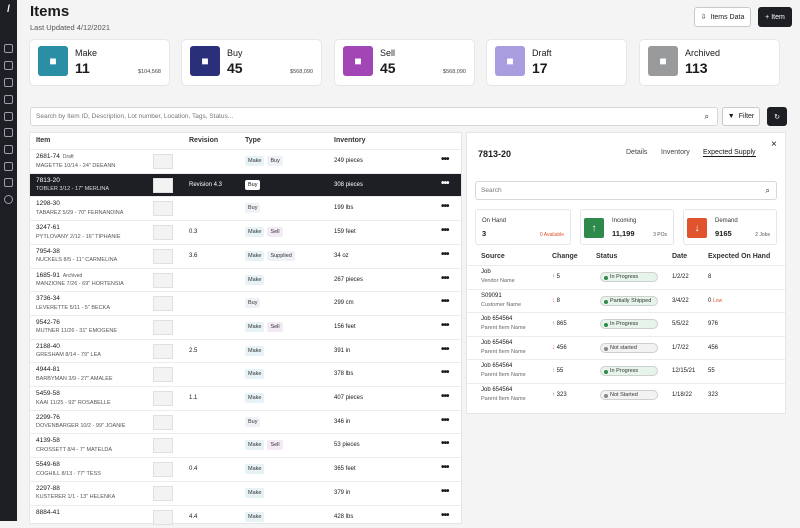 This screenshot has height=528, width=800. What do you see at coordinates (344, 303) in the screenshot?
I see `item-inventory: 299 cm` at bounding box center [344, 303].